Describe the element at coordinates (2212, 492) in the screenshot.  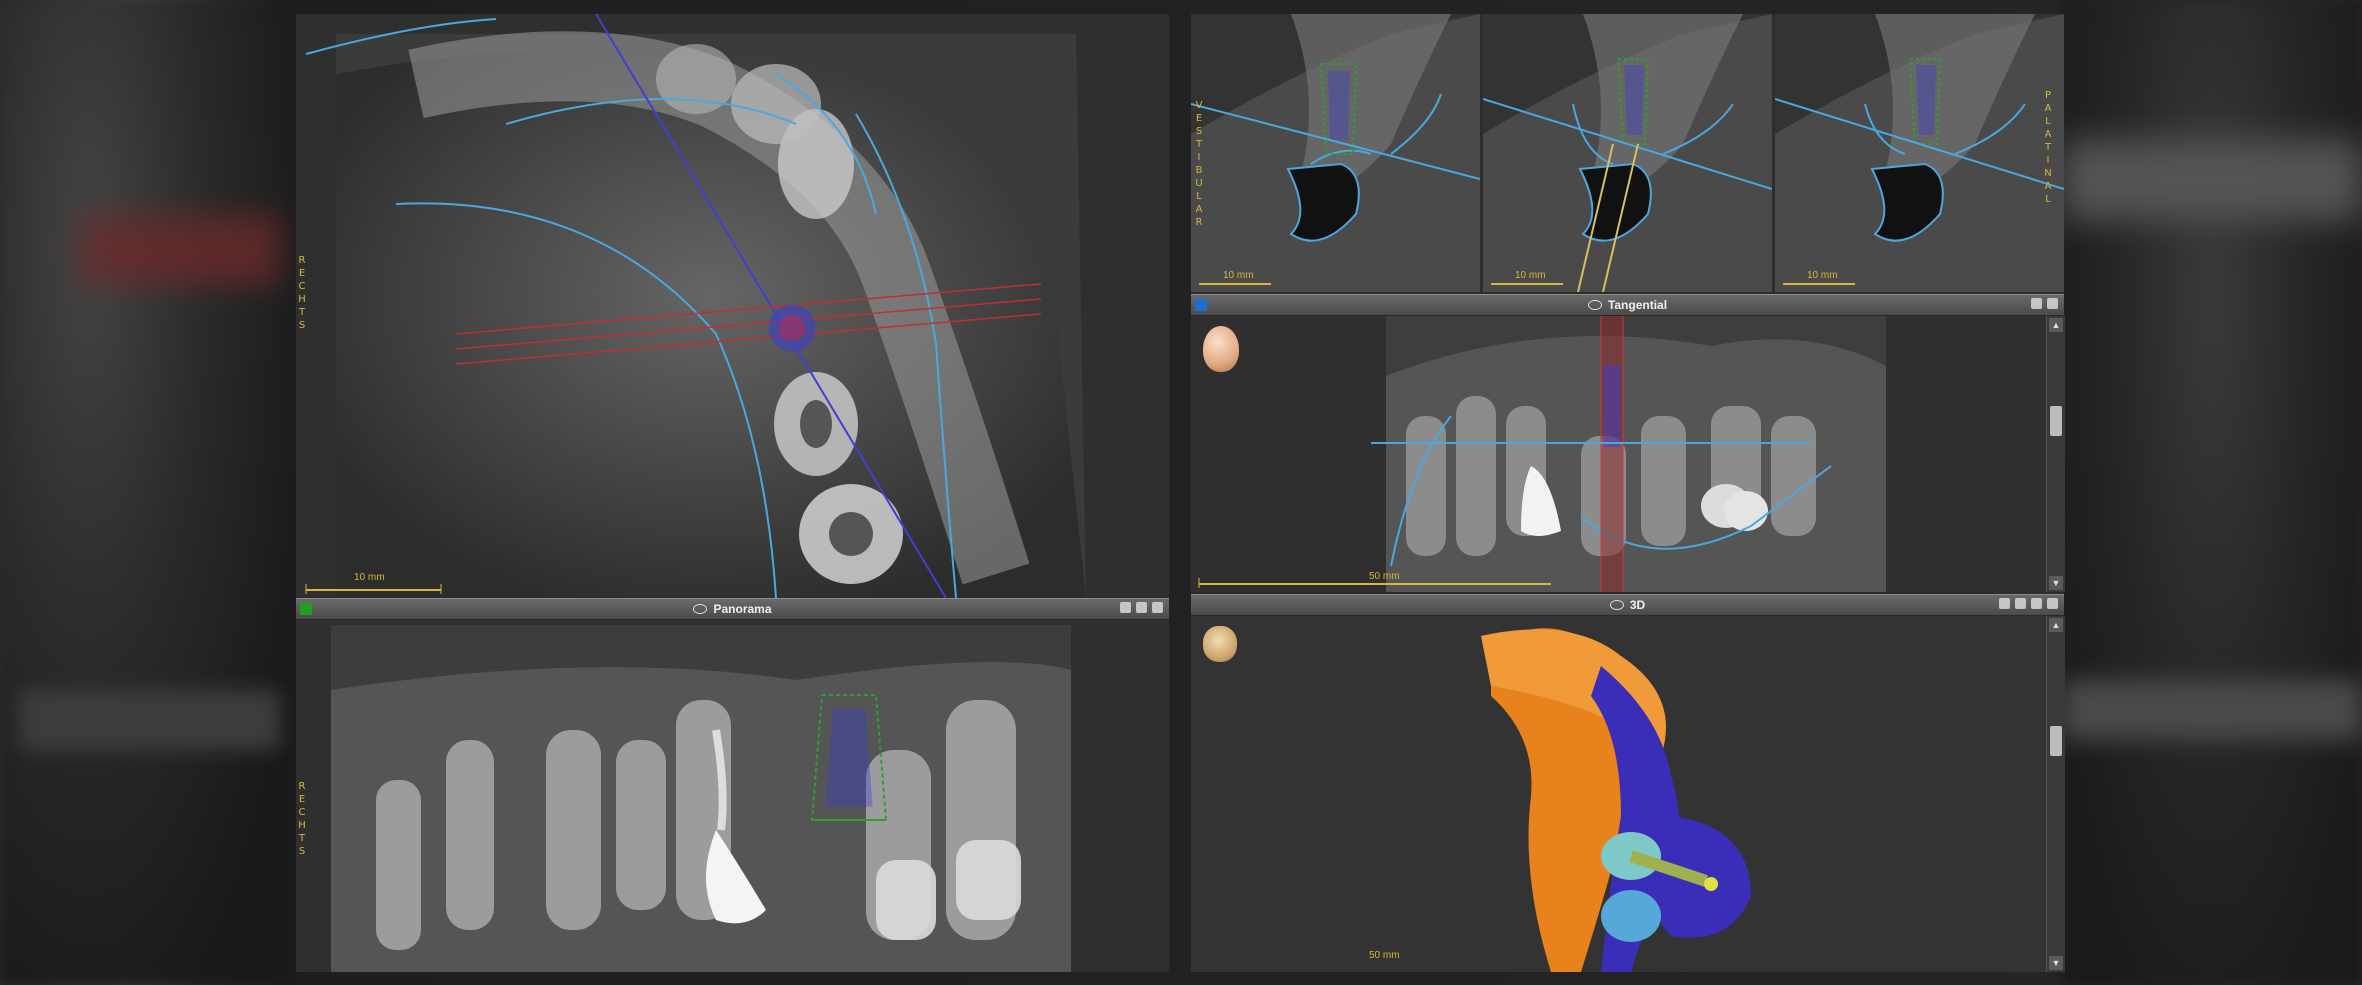
I see `background-right-blur` at that location.